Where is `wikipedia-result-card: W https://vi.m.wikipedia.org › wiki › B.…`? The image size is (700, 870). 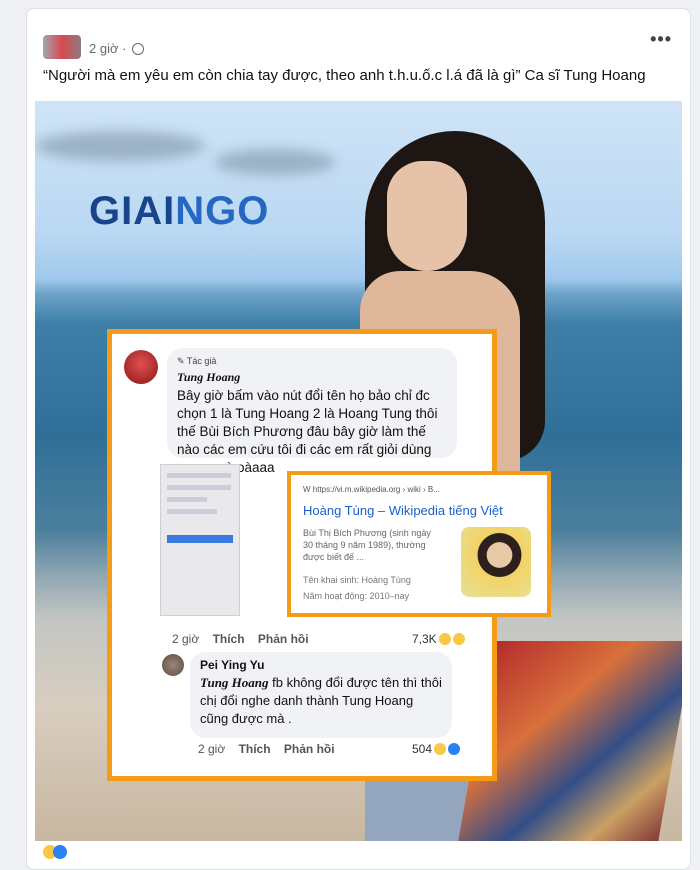 wikipedia-result-card: W https://vi.m.wikipedia.org › wiki › B.… is located at coordinates (419, 544).